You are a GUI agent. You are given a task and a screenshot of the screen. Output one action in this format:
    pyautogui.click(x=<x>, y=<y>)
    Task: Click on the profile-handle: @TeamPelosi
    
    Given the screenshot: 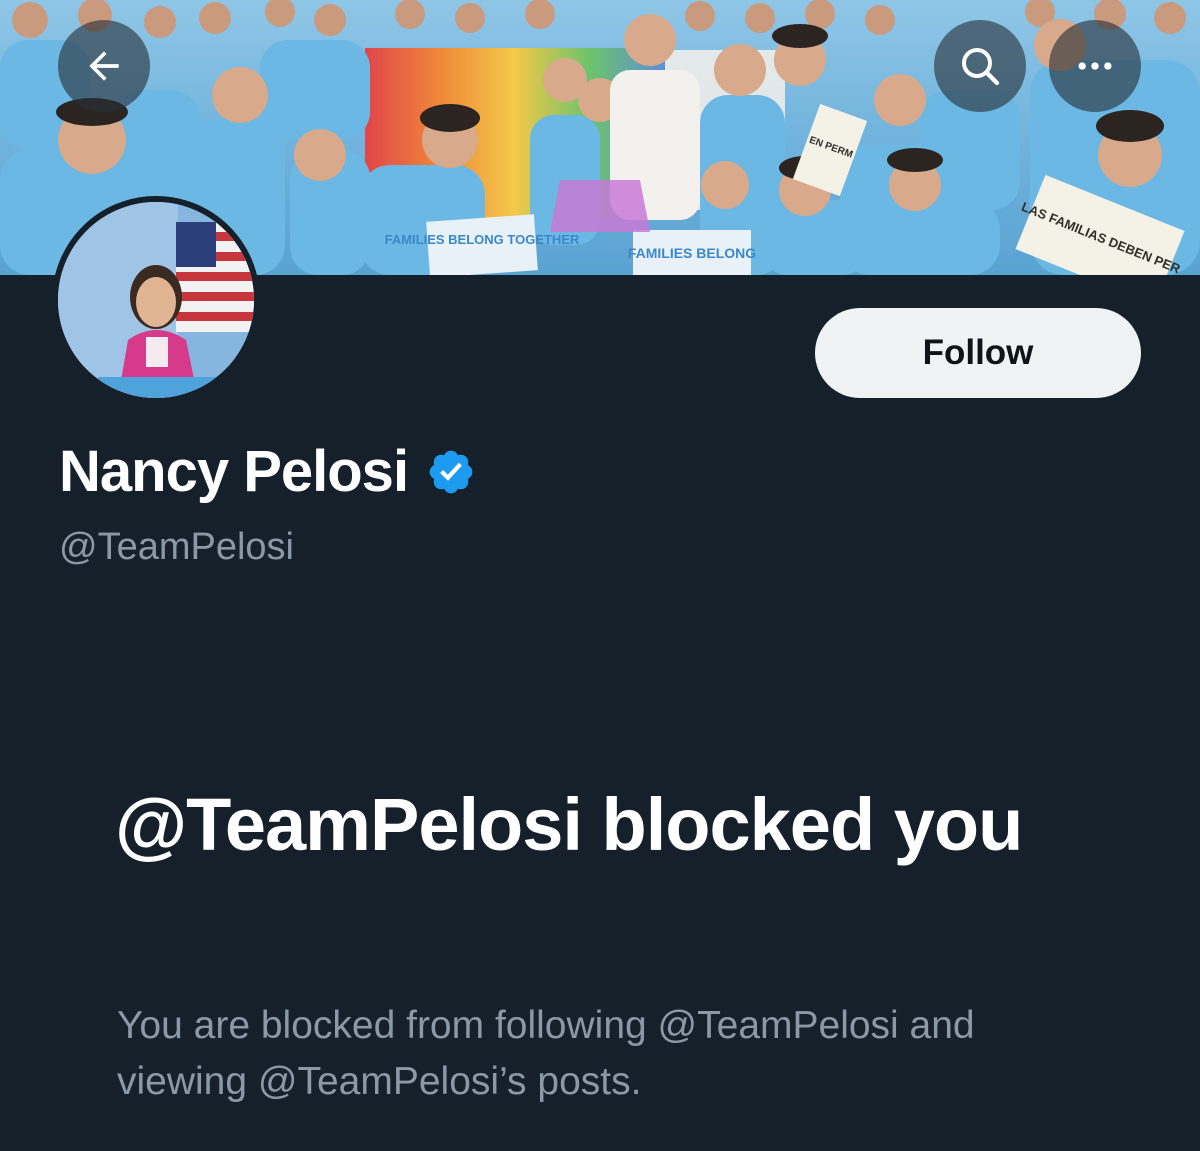 What is the action you would take?
    pyautogui.click(x=176, y=547)
    